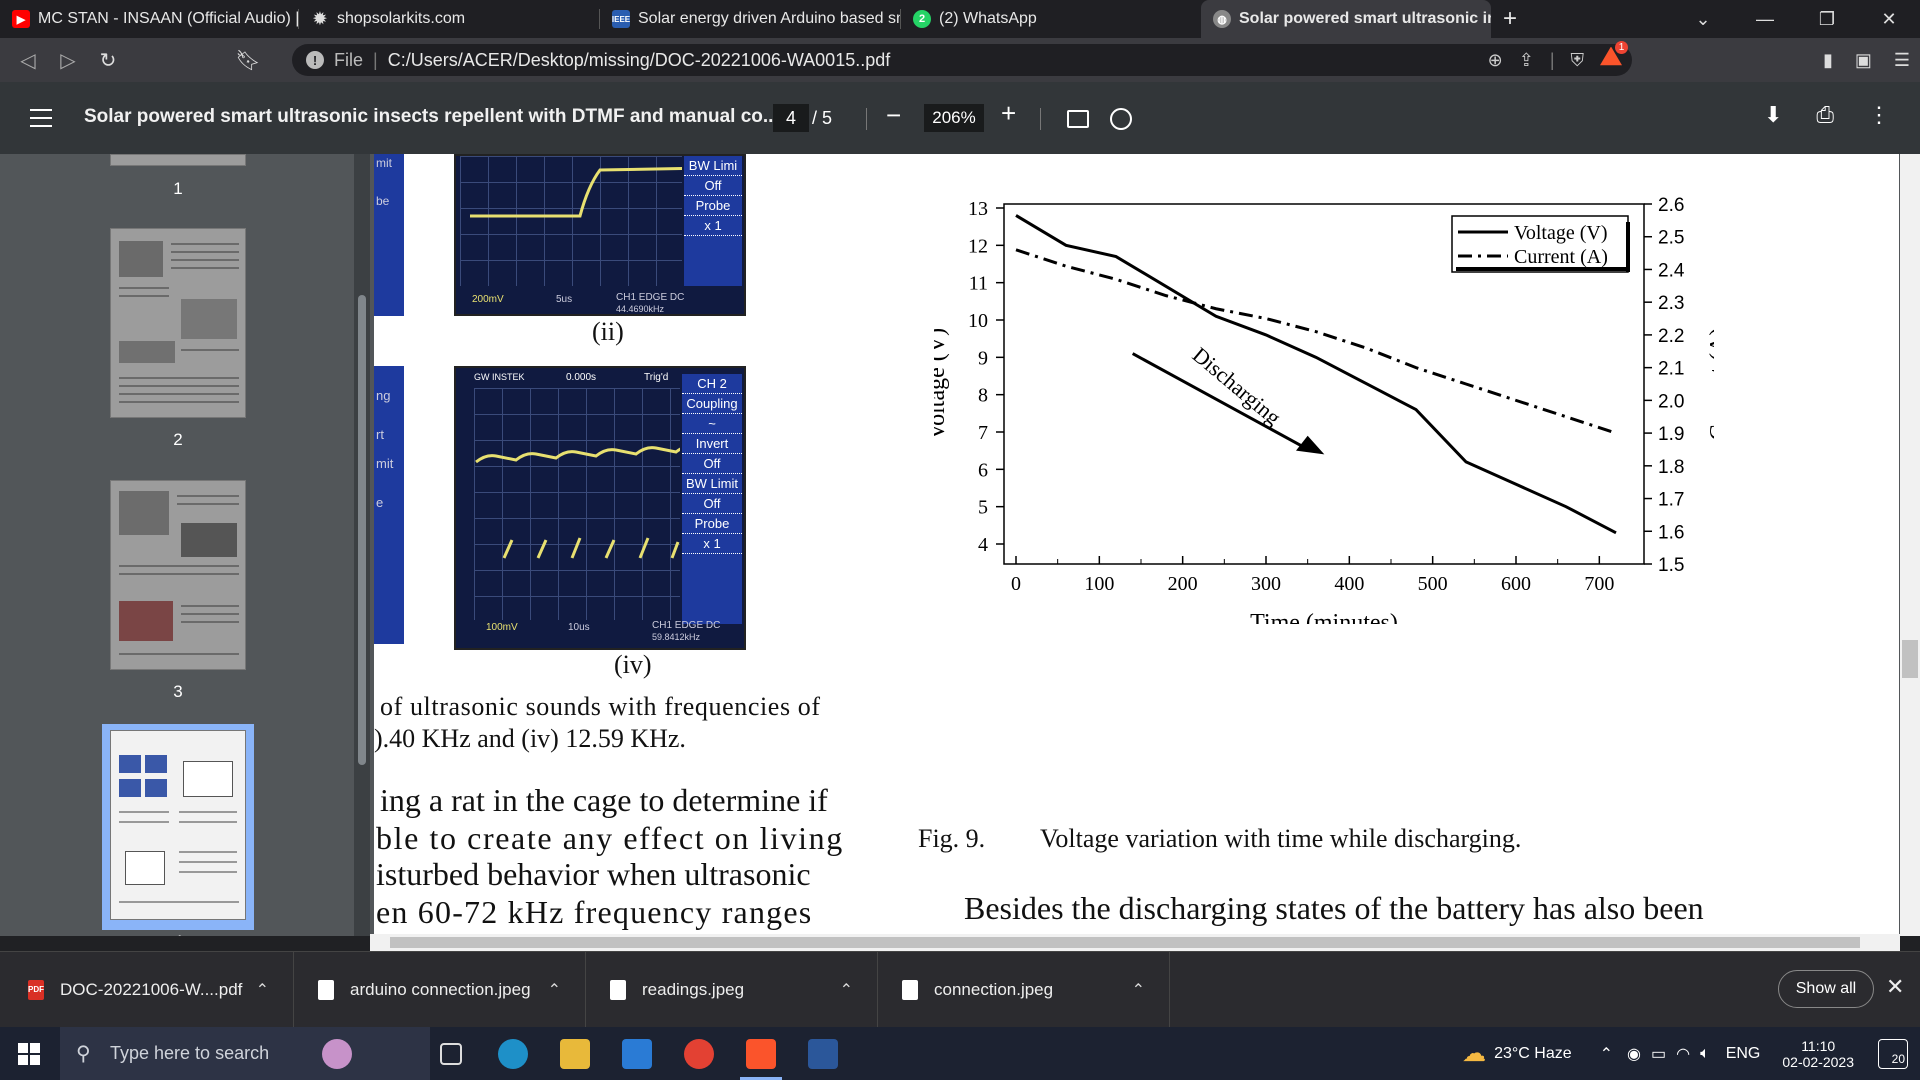  What do you see at coordinates (1703, 19) in the screenshot?
I see `tab-search-chevron-icon: ⌄` at bounding box center [1703, 19].